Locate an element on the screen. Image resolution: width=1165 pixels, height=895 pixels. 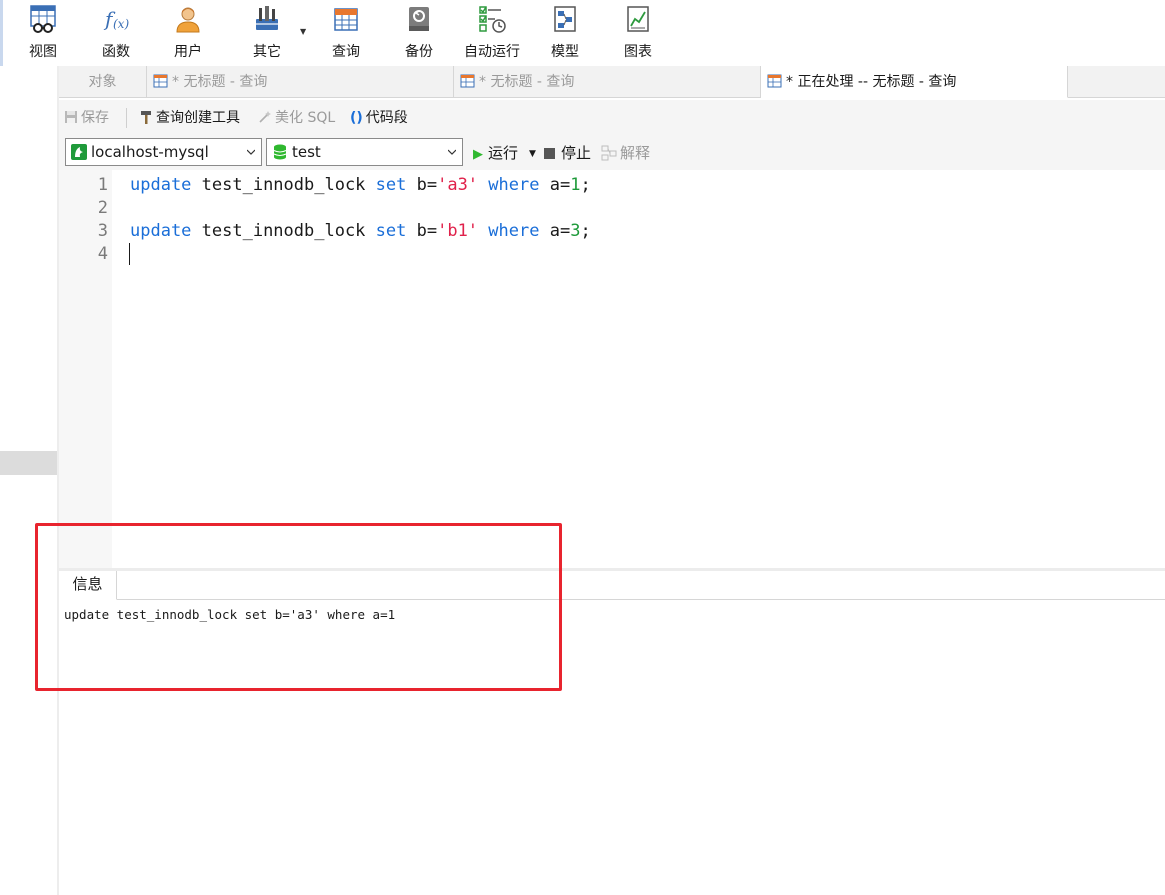
toolbar-automation-label: 自动运行 is located at coordinates (492, 52).